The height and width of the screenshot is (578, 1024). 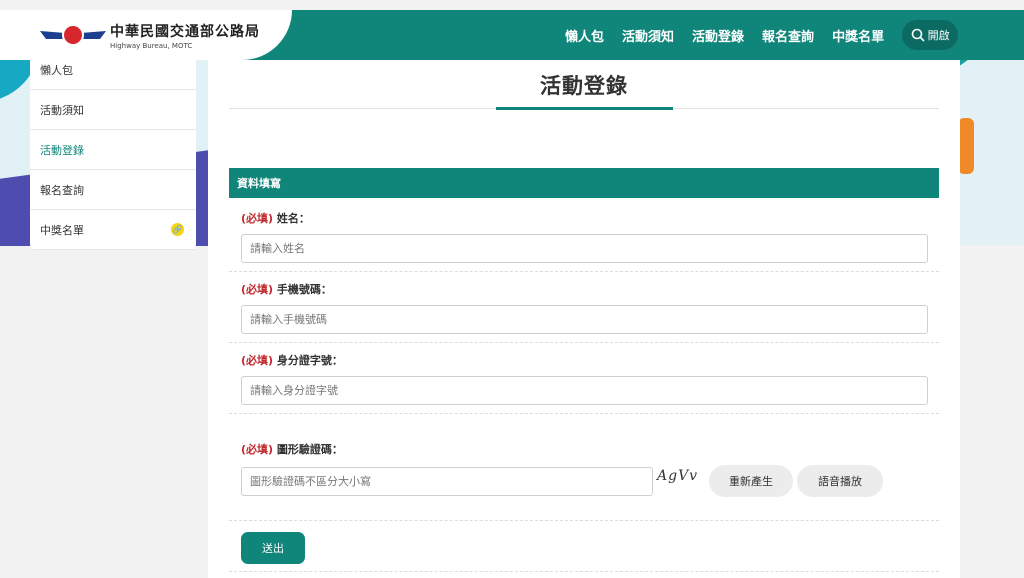 What do you see at coordinates (151, 45) in the screenshot?
I see `logo-subtitle: Highway Bureau, MOTC` at bounding box center [151, 45].